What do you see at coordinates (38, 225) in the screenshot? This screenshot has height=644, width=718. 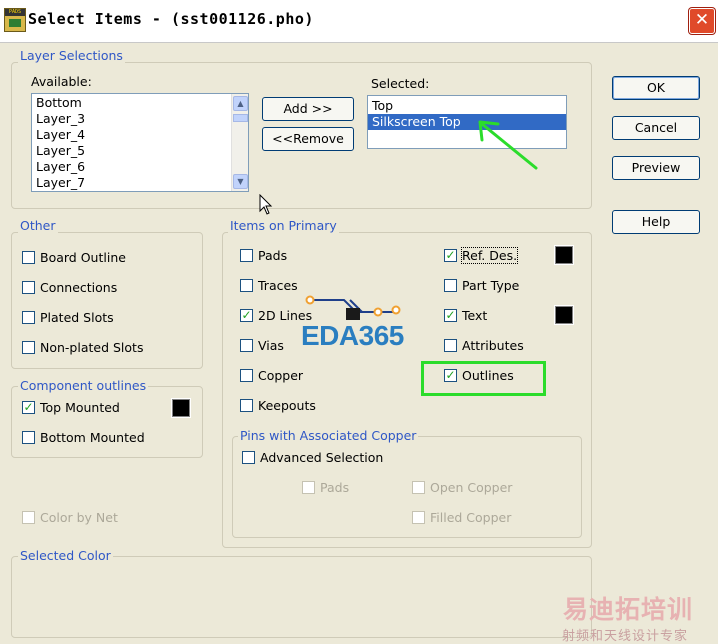 I see `other-label: Other` at bounding box center [38, 225].